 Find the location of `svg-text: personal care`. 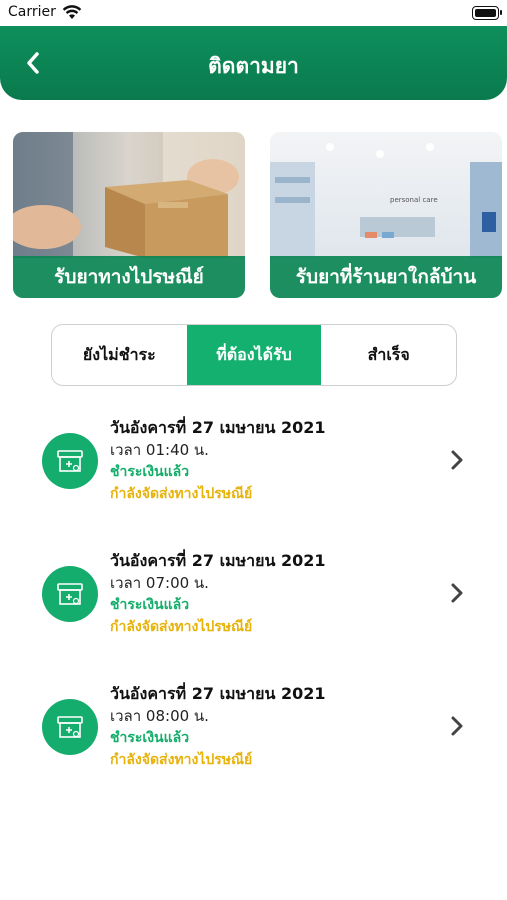

svg-text: personal care is located at coordinates (414, 200).